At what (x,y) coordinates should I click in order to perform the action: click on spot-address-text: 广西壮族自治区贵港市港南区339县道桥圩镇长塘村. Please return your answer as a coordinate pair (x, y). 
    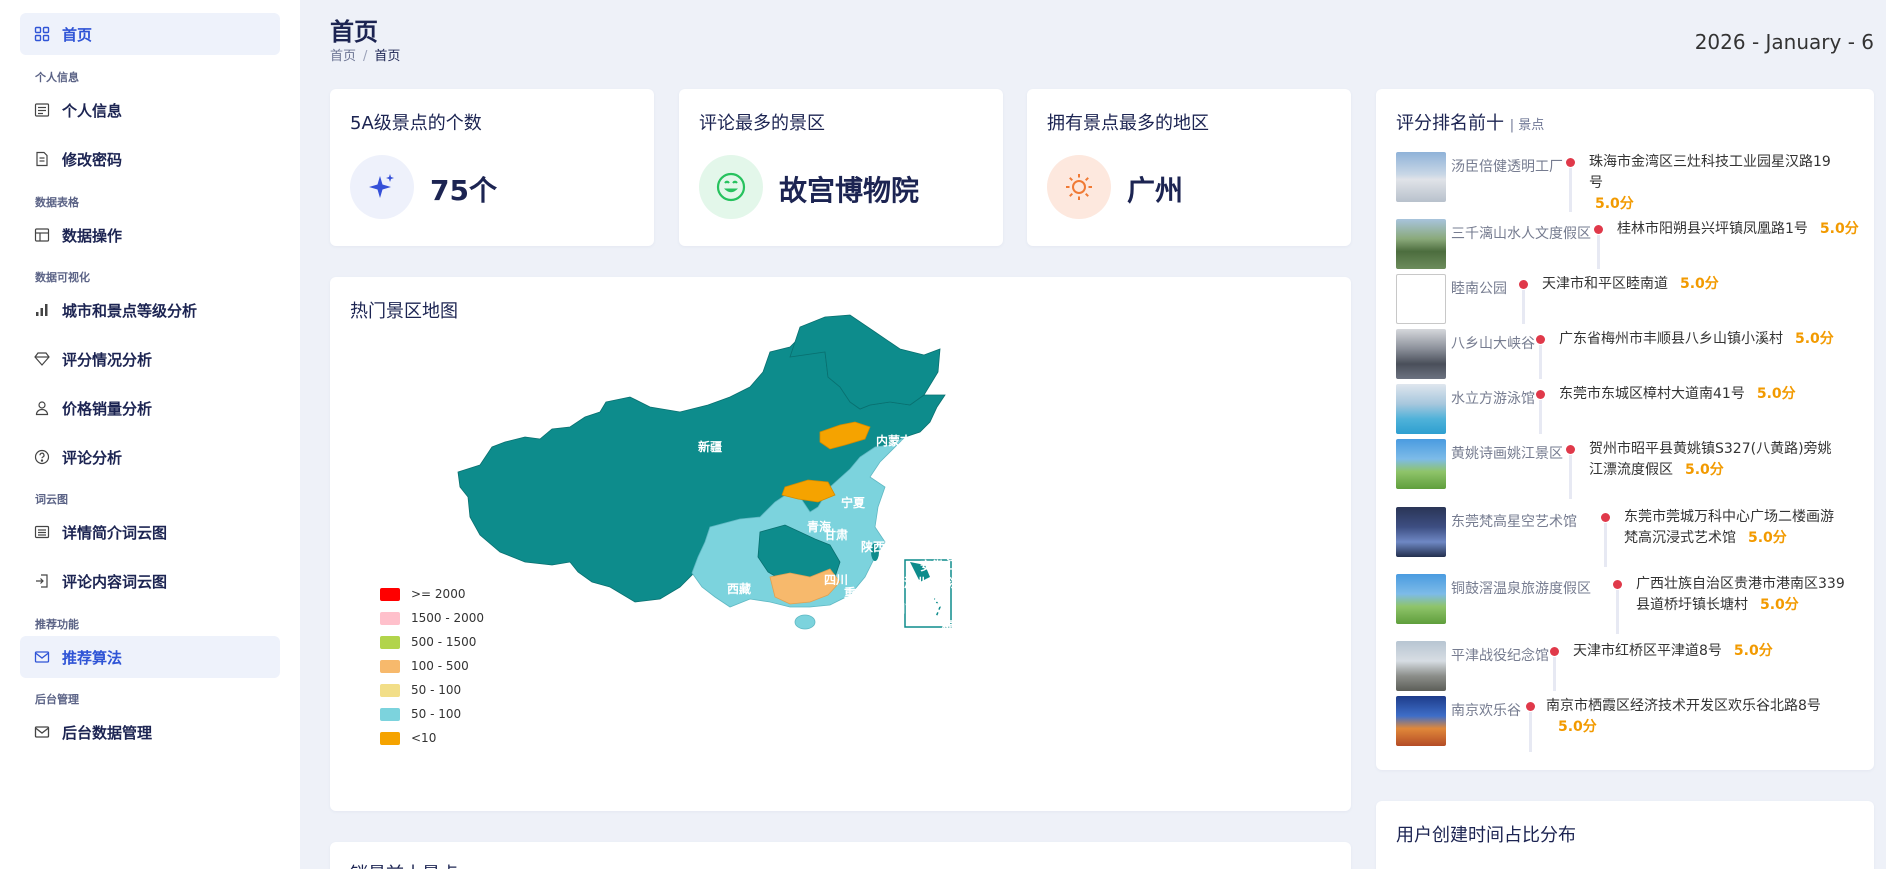
    Looking at the image, I should click on (1740, 594).